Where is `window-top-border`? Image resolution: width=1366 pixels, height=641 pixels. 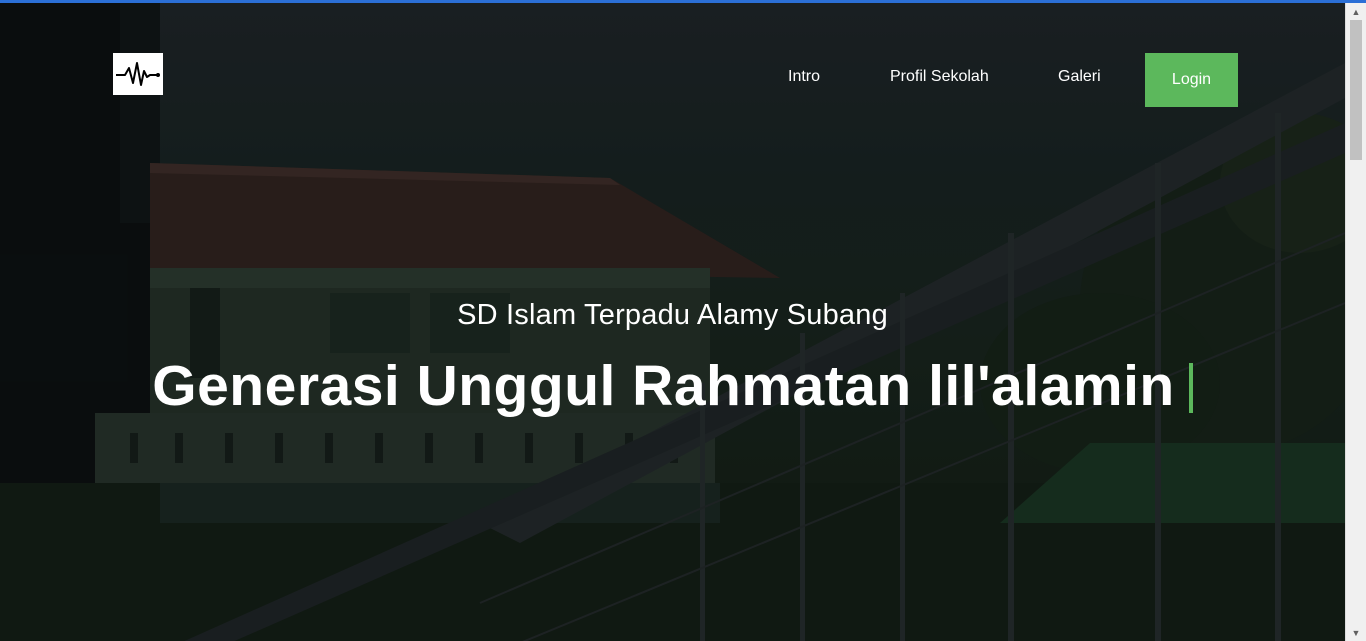 window-top-border is located at coordinates (683, 1).